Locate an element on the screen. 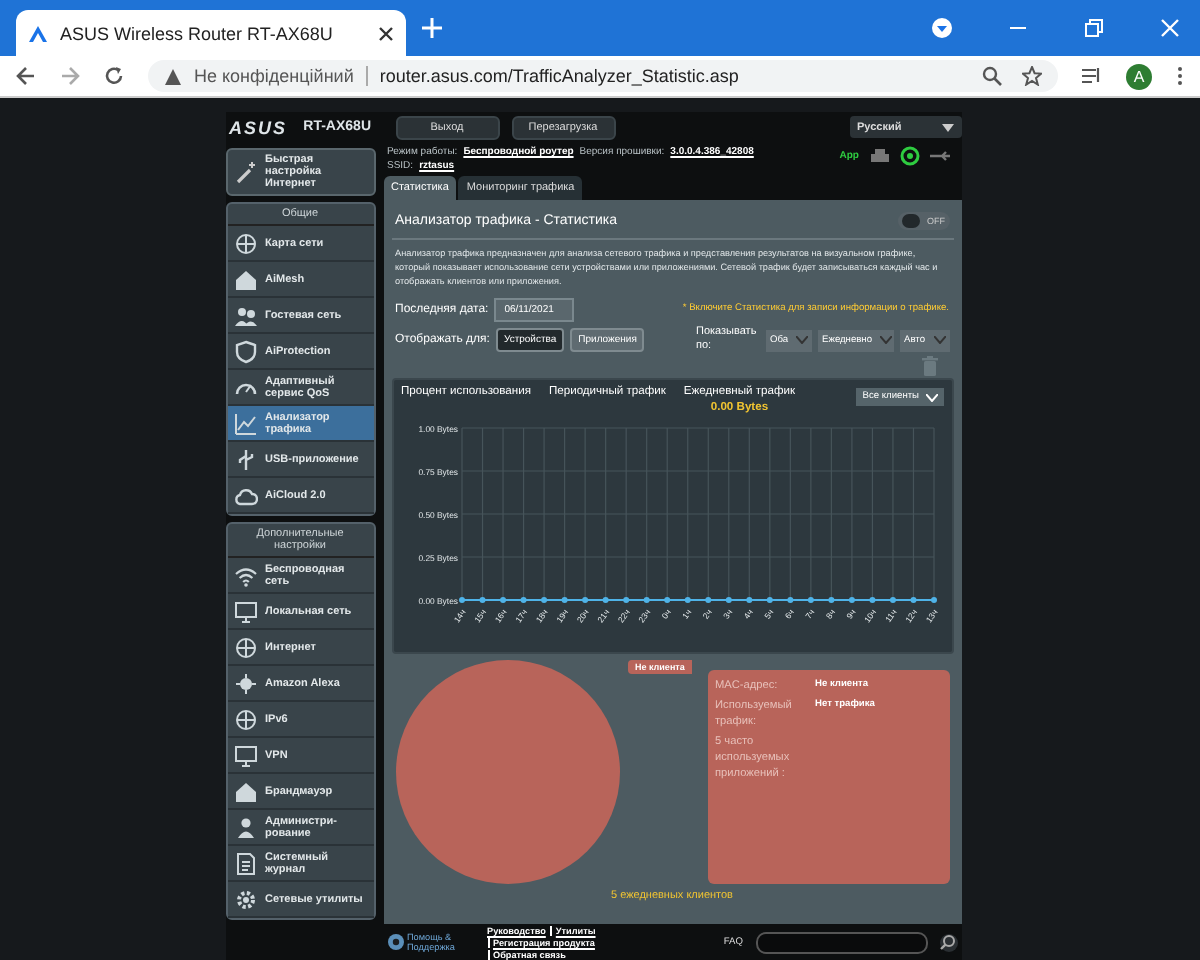 The width and height of the screenshot is (1200, 960). forward-arrow-icon is located at coordinates (70, 76).